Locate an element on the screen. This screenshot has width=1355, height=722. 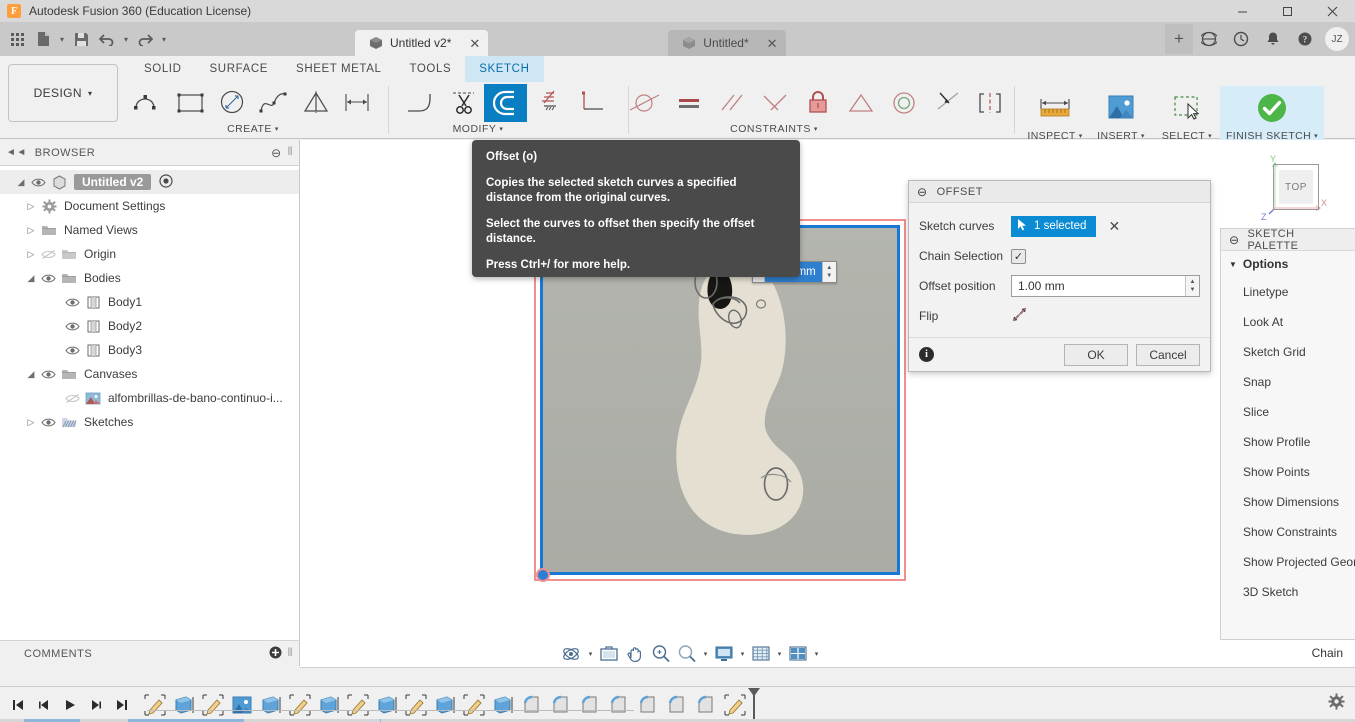
fillet-icon is located at coordinates (419, 103).